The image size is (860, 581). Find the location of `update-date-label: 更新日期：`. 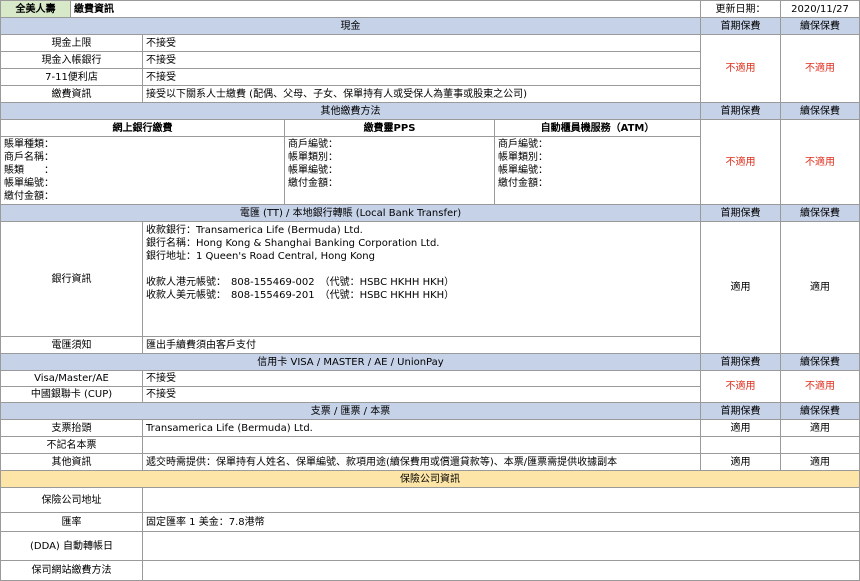

update-date-label: 更新日期： is located at coordinates (741, 9).